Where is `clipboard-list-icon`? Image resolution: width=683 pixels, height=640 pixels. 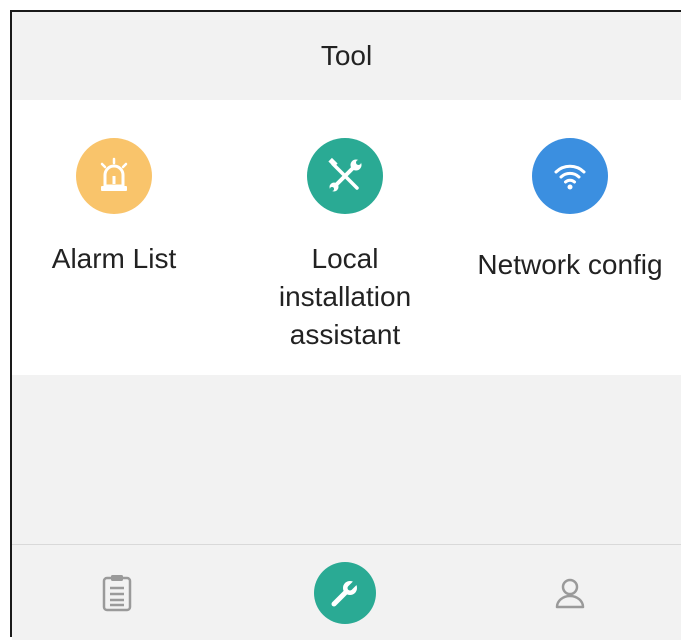 clipboard-list-icon is located at coordinates (117, 592).